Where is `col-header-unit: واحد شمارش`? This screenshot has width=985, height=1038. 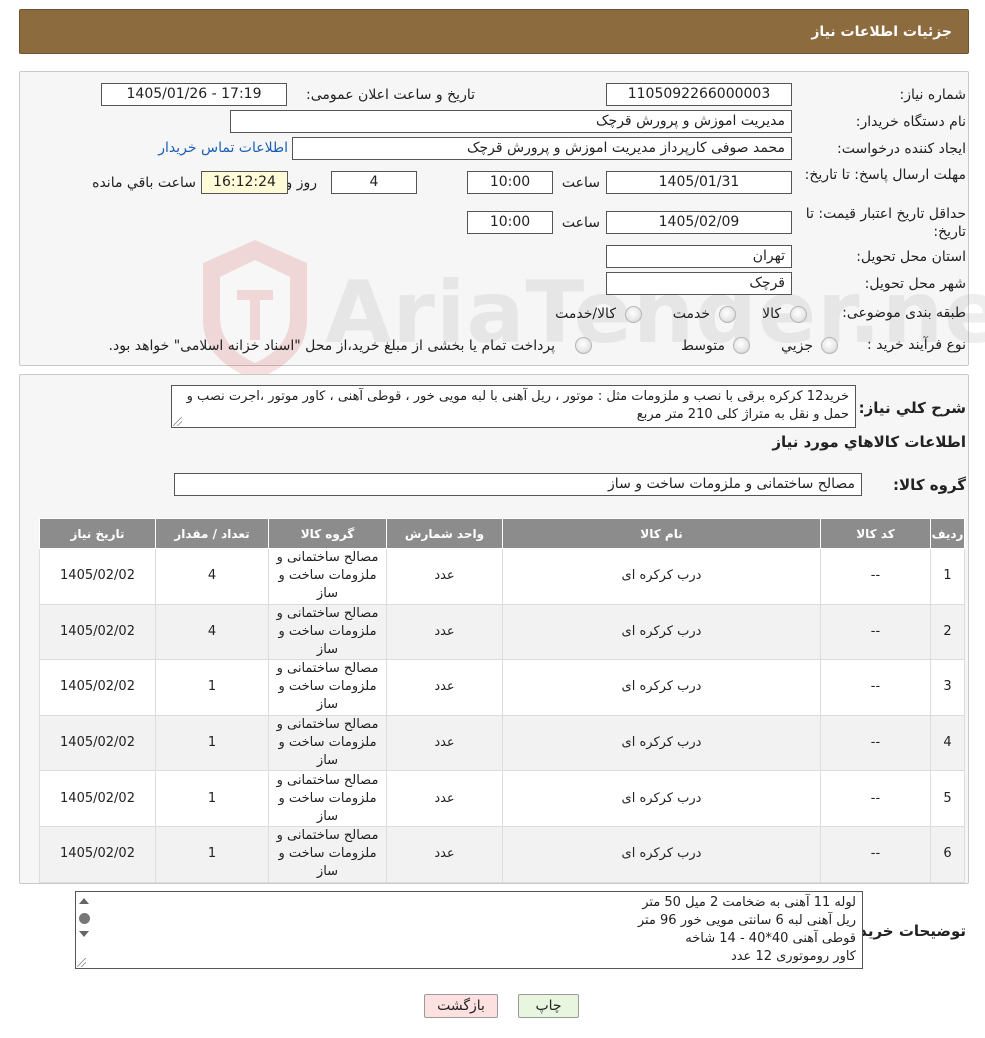
col-header-unit: واحد شمارش is located at coordinates (444, 533).